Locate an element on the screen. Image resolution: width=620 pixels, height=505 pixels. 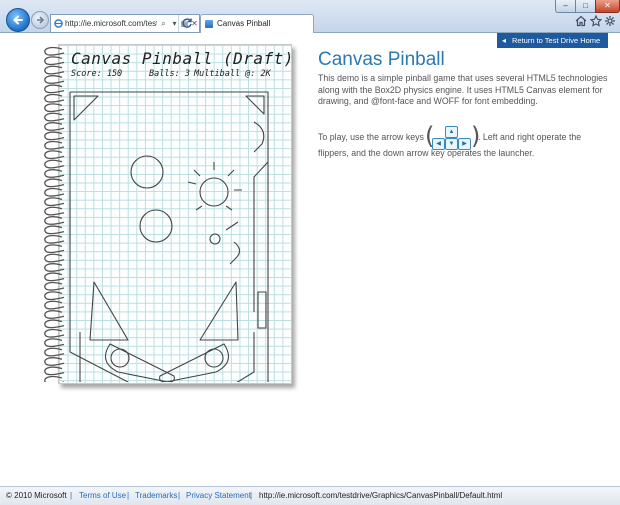
tab-canvas-pinball: Canvas Pinball is located at coordinates (257, 23).